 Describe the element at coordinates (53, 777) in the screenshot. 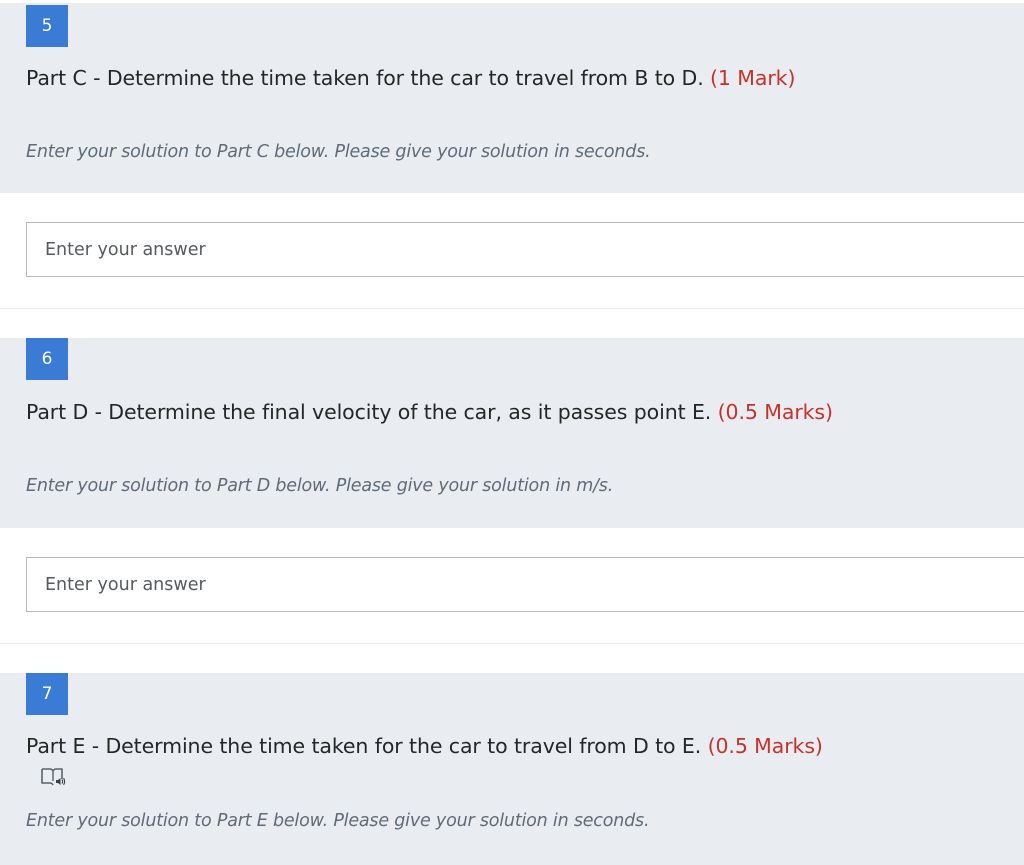

I see `immersive-reader-icon` at that location.